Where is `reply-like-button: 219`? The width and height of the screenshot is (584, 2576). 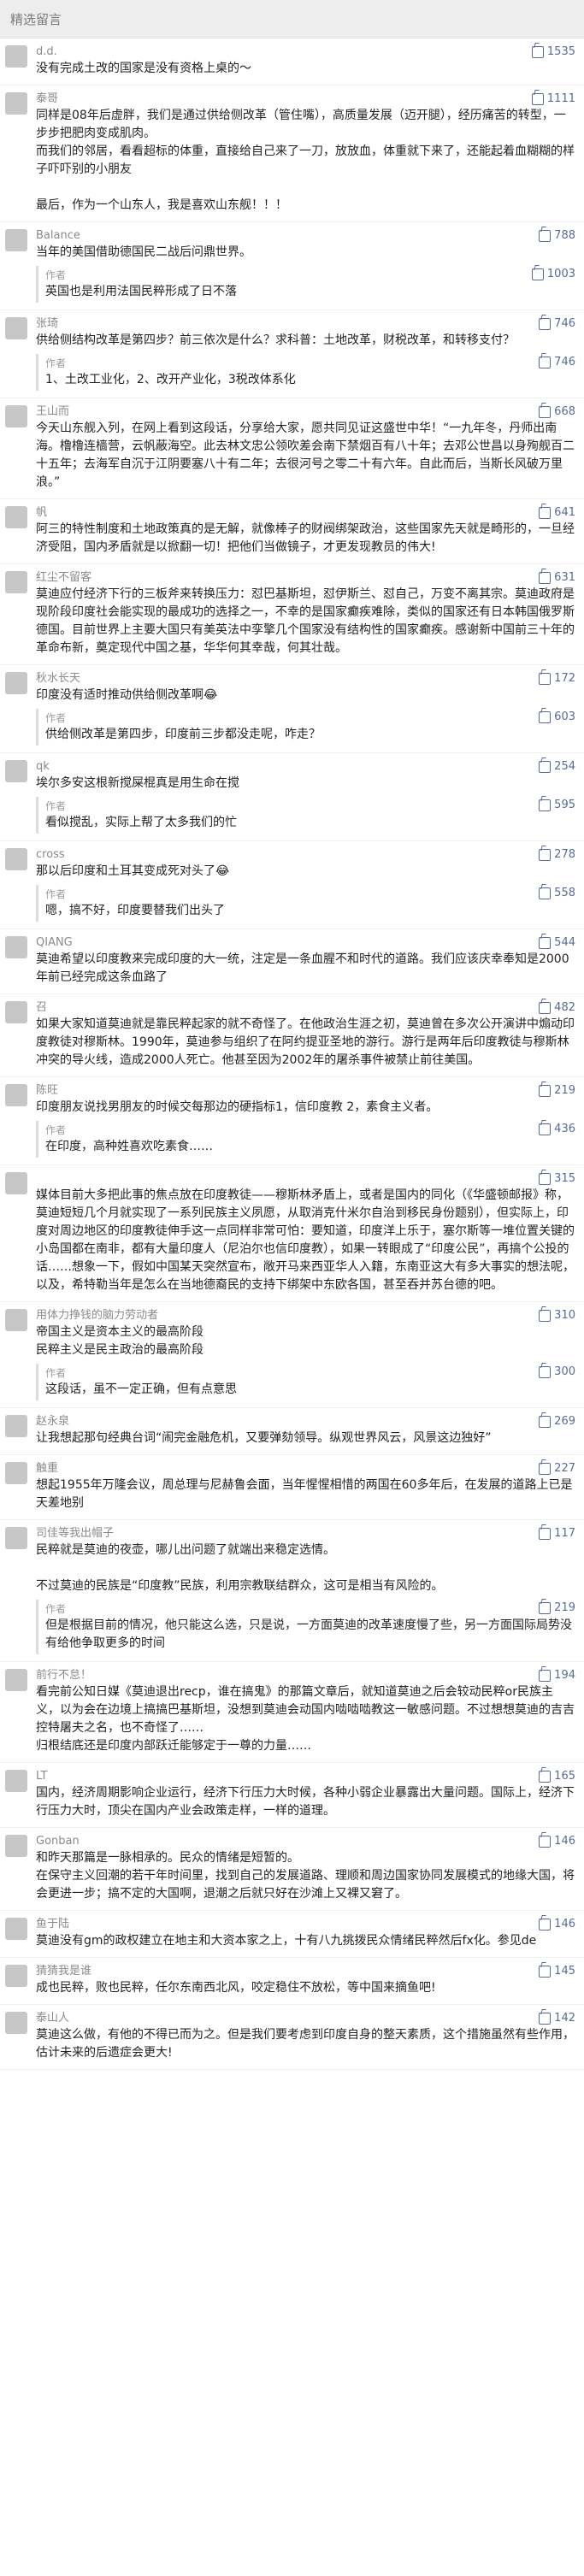 reply-like-button: 219 is located at coordinates (557, 1607).